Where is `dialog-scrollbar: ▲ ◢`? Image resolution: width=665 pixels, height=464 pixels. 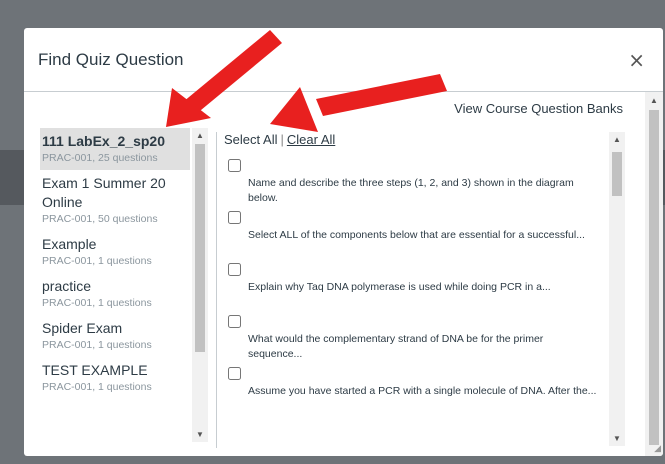 dialog-scrollbar: ▲ ◢ is located at coordinates (654, 274).